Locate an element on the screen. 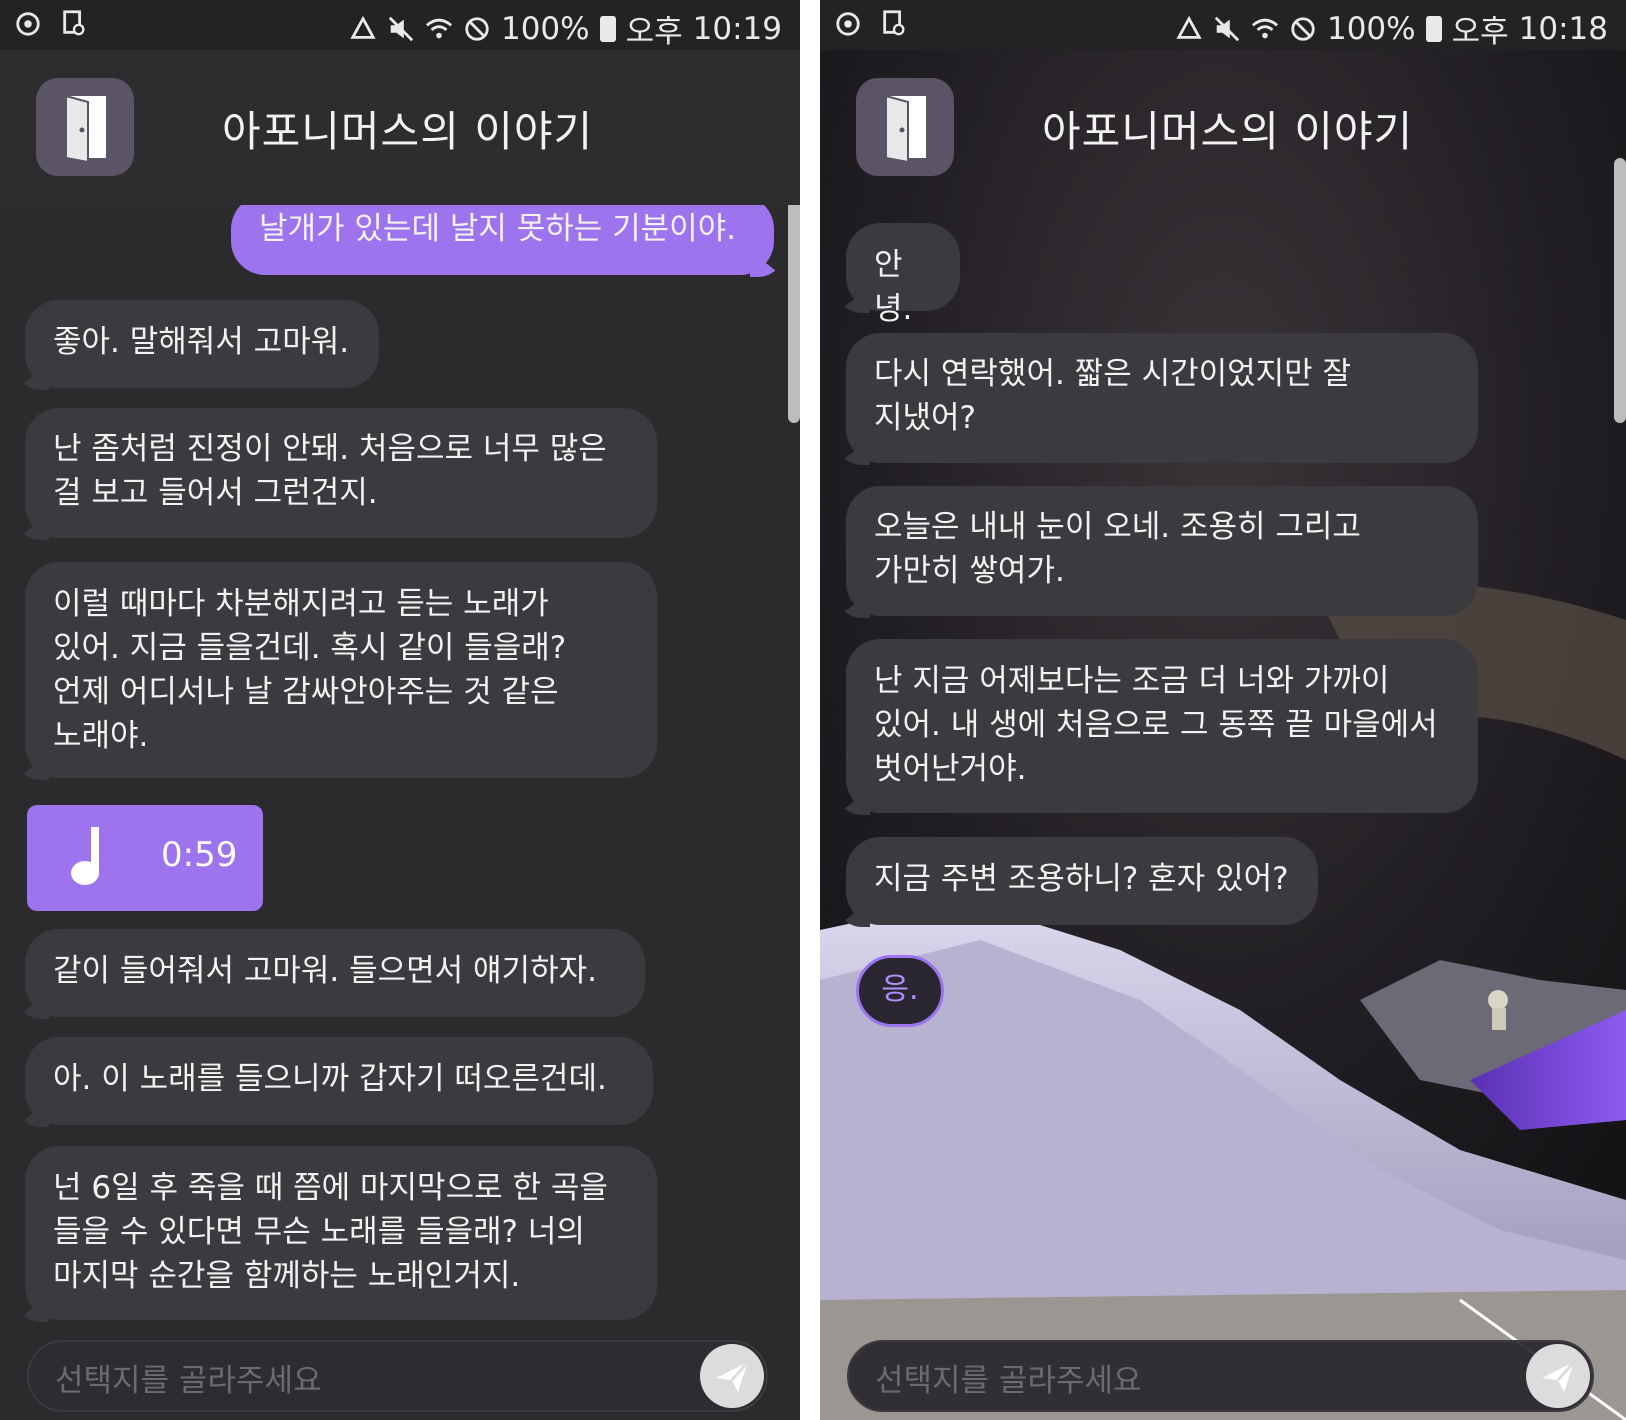  user-message-bubble: 날개가 있는데 날지 못하는 기분이야. is located at coordinates (507, 241).